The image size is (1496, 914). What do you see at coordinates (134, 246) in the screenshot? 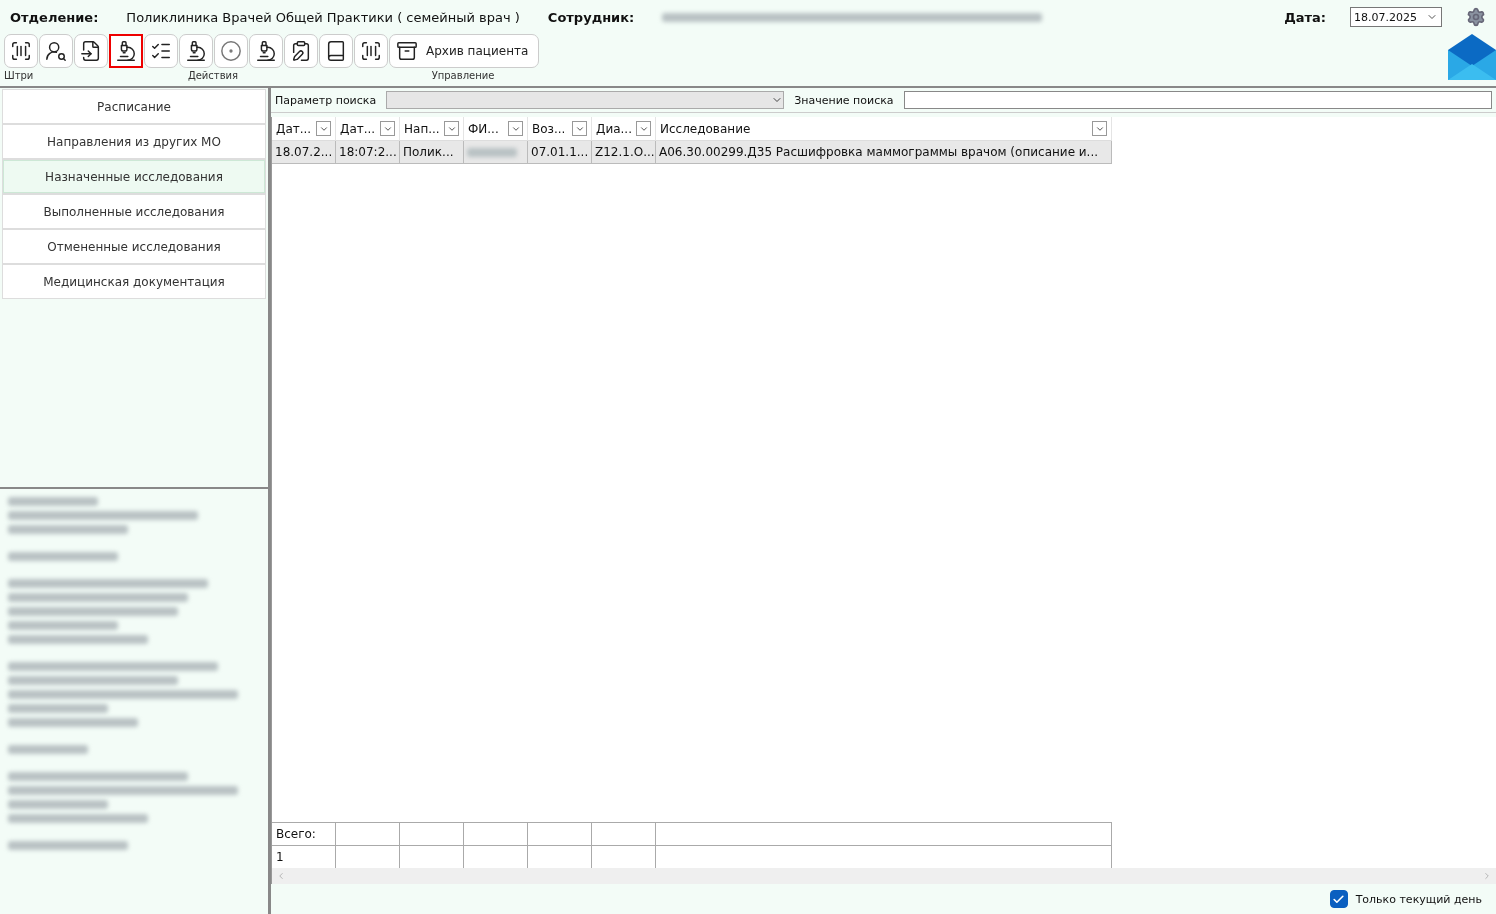
I see `sidebar-item: Отмененные исследования` at bounding box center [134, 246].